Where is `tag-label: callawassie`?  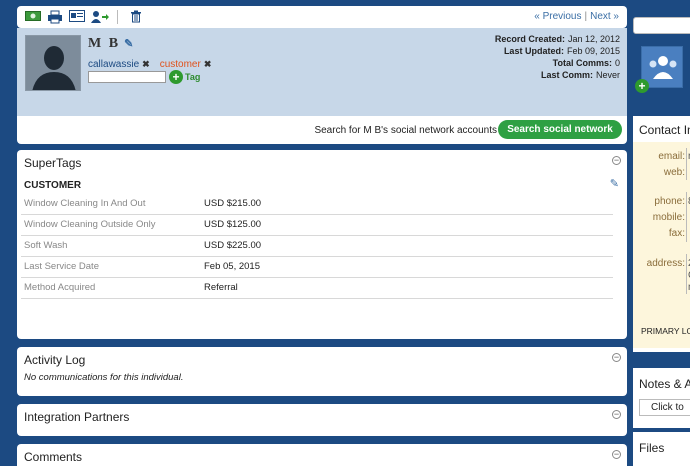 tag-label: callawassie is located at coordinates (113, 64).